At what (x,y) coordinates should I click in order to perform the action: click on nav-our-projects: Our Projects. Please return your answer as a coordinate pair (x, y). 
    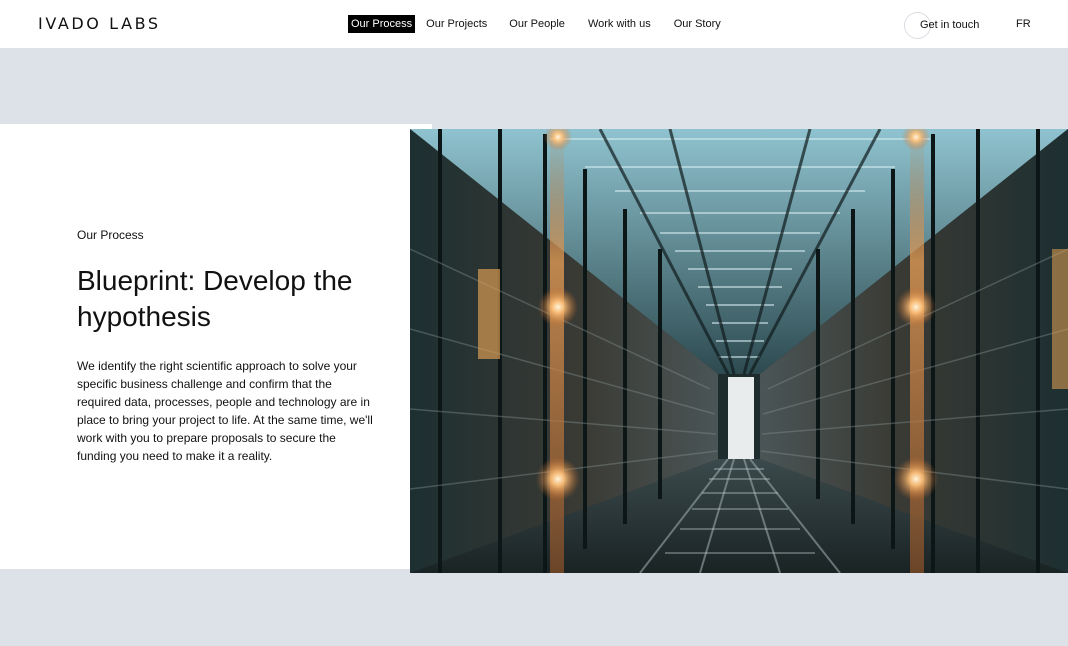
    Looking at the image, I should click on (456, 24).